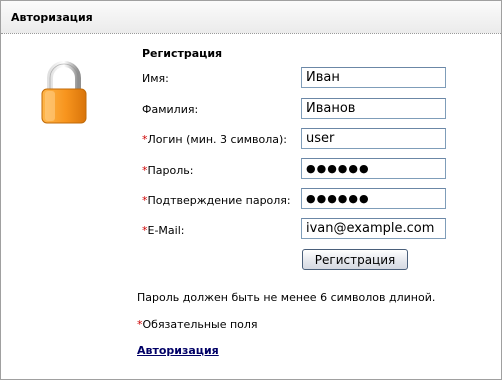  Describe the element at coordinates (373, 198) in the screenshot. I see `password-confirm-field` at that location.